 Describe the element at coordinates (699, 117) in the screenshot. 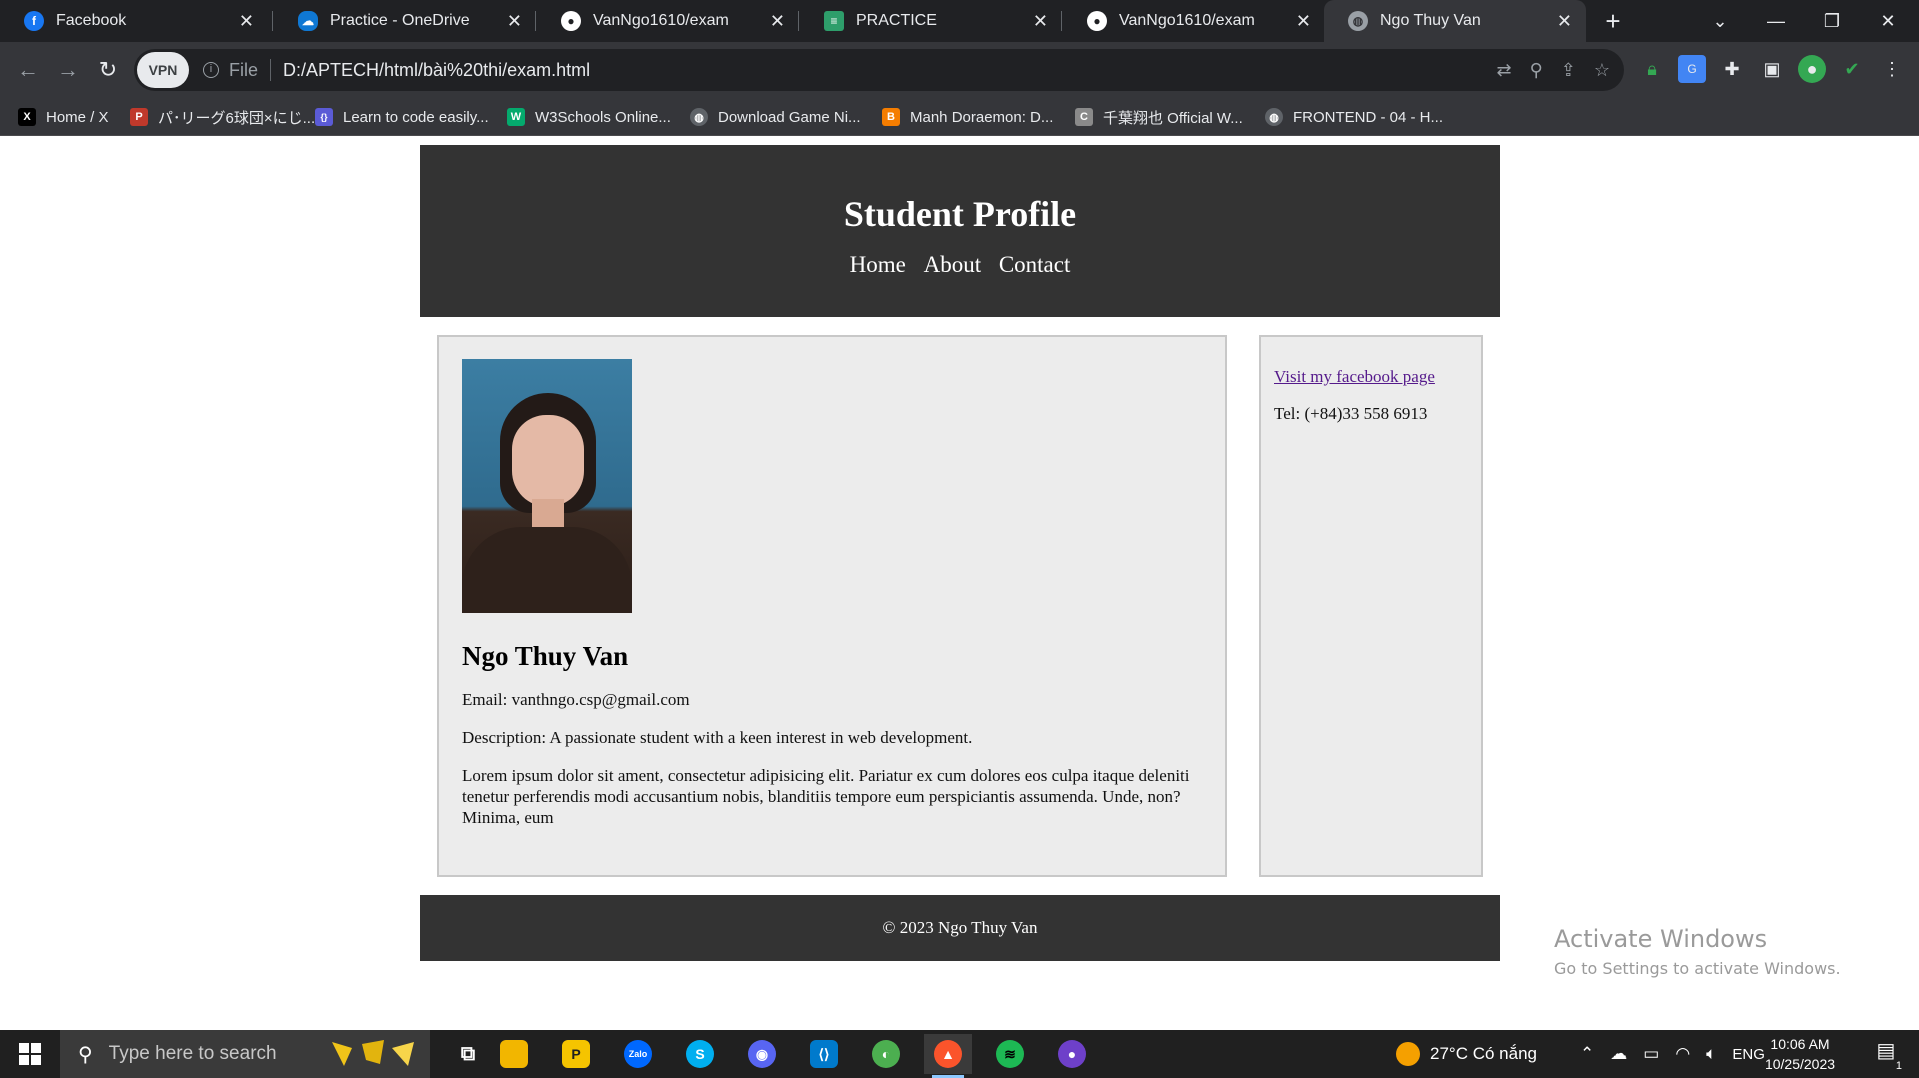

I see `globe-icon: ◍` at that location.